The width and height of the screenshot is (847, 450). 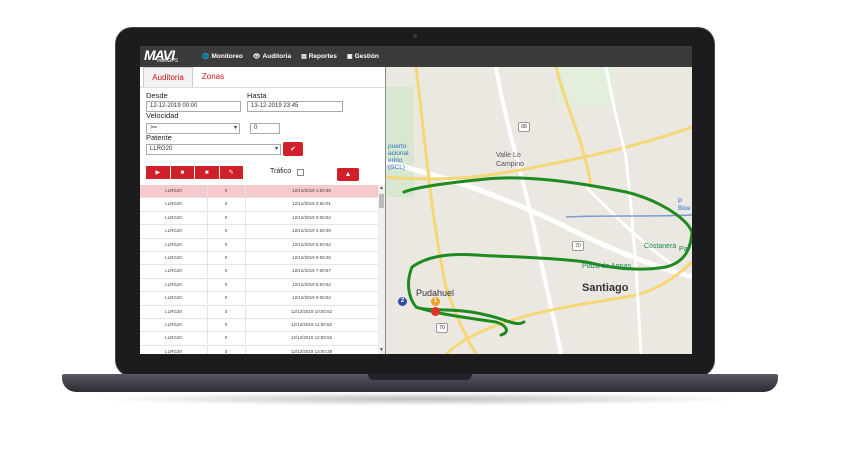 I want to click on eye-icon: 👁, so click(x=256, y=57).